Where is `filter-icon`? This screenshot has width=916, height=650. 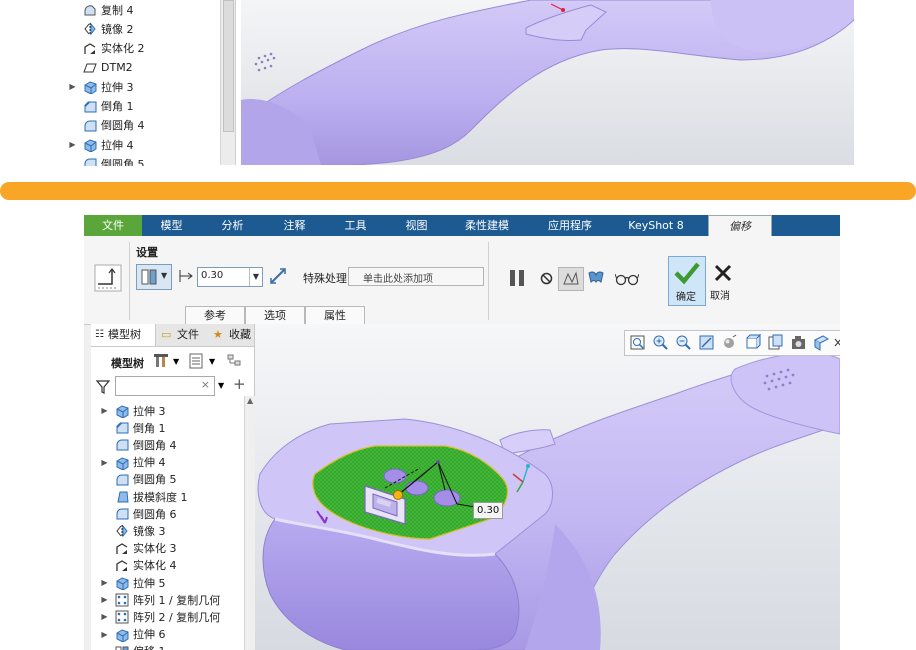
filter-icon is located at coordinates (103, 387).